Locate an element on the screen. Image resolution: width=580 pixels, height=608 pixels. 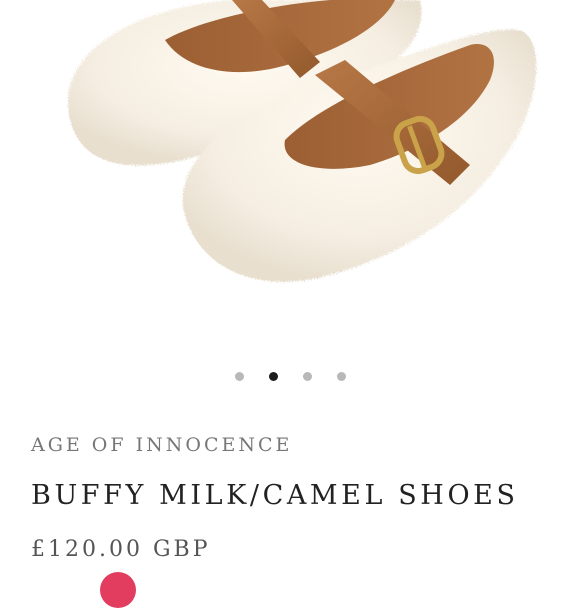
sale-badge is located at coordinates (118, 590).